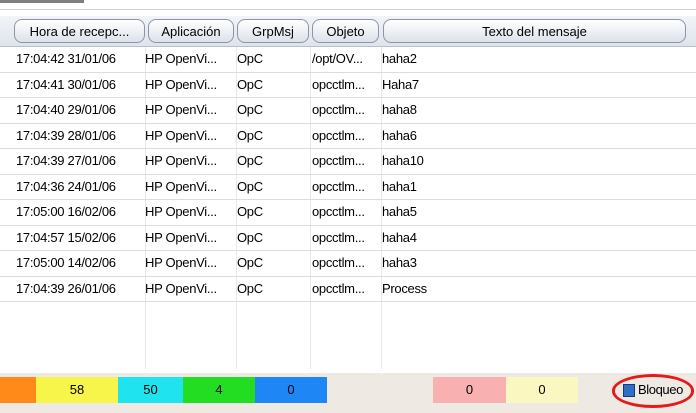 Image resolution: width=696 pixels, height=413 pixels. I want to click on cell-hora: 17:04:39 26/01/06, so click(66, 288).